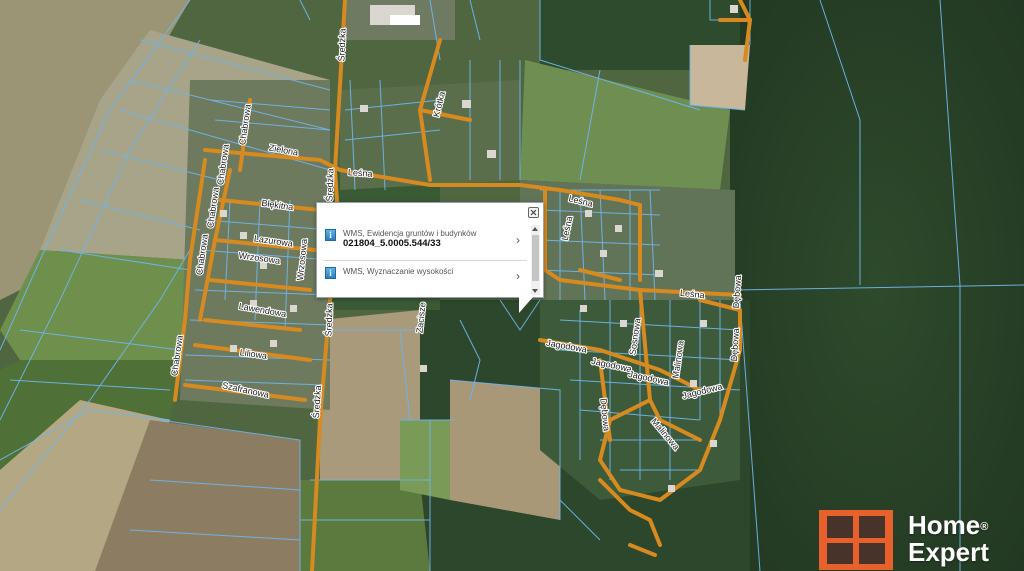 The width and height of the screenshot is (1024, 571). I want to click on scroll-thumb, so click(535, 258).